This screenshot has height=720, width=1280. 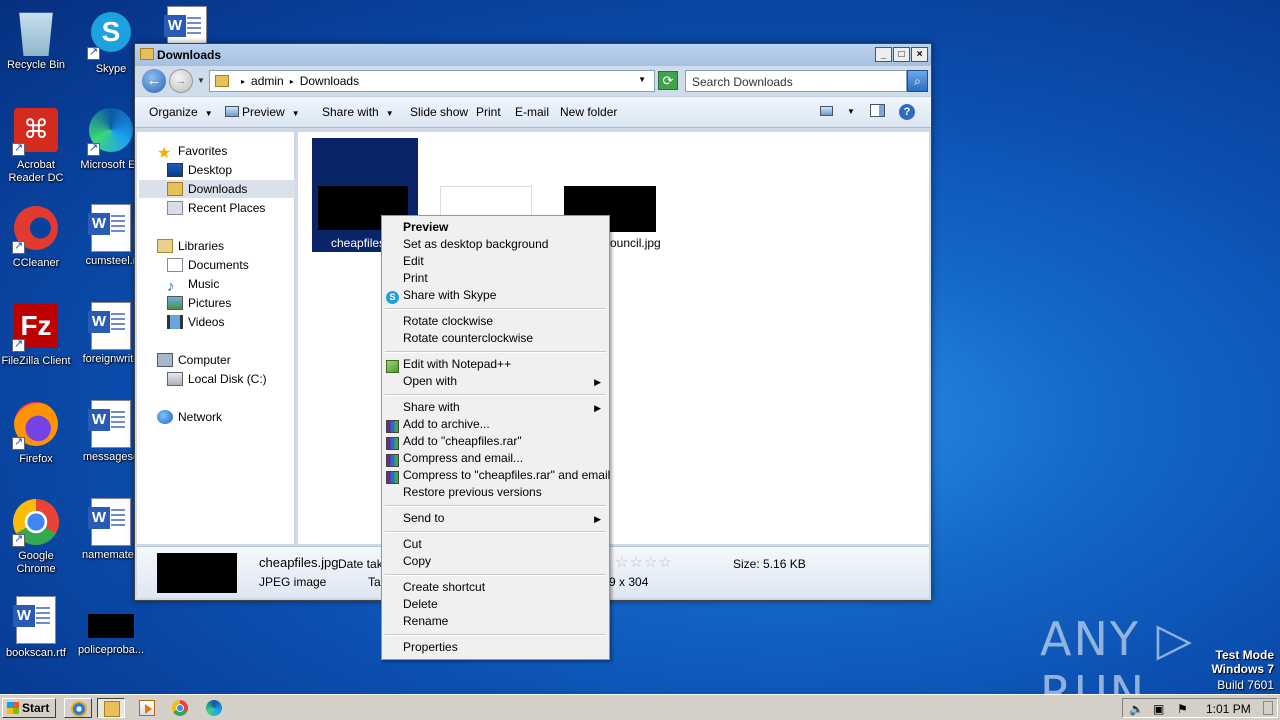 I want to click on menu-item-edit: Edit, so click(x=413, y=261).